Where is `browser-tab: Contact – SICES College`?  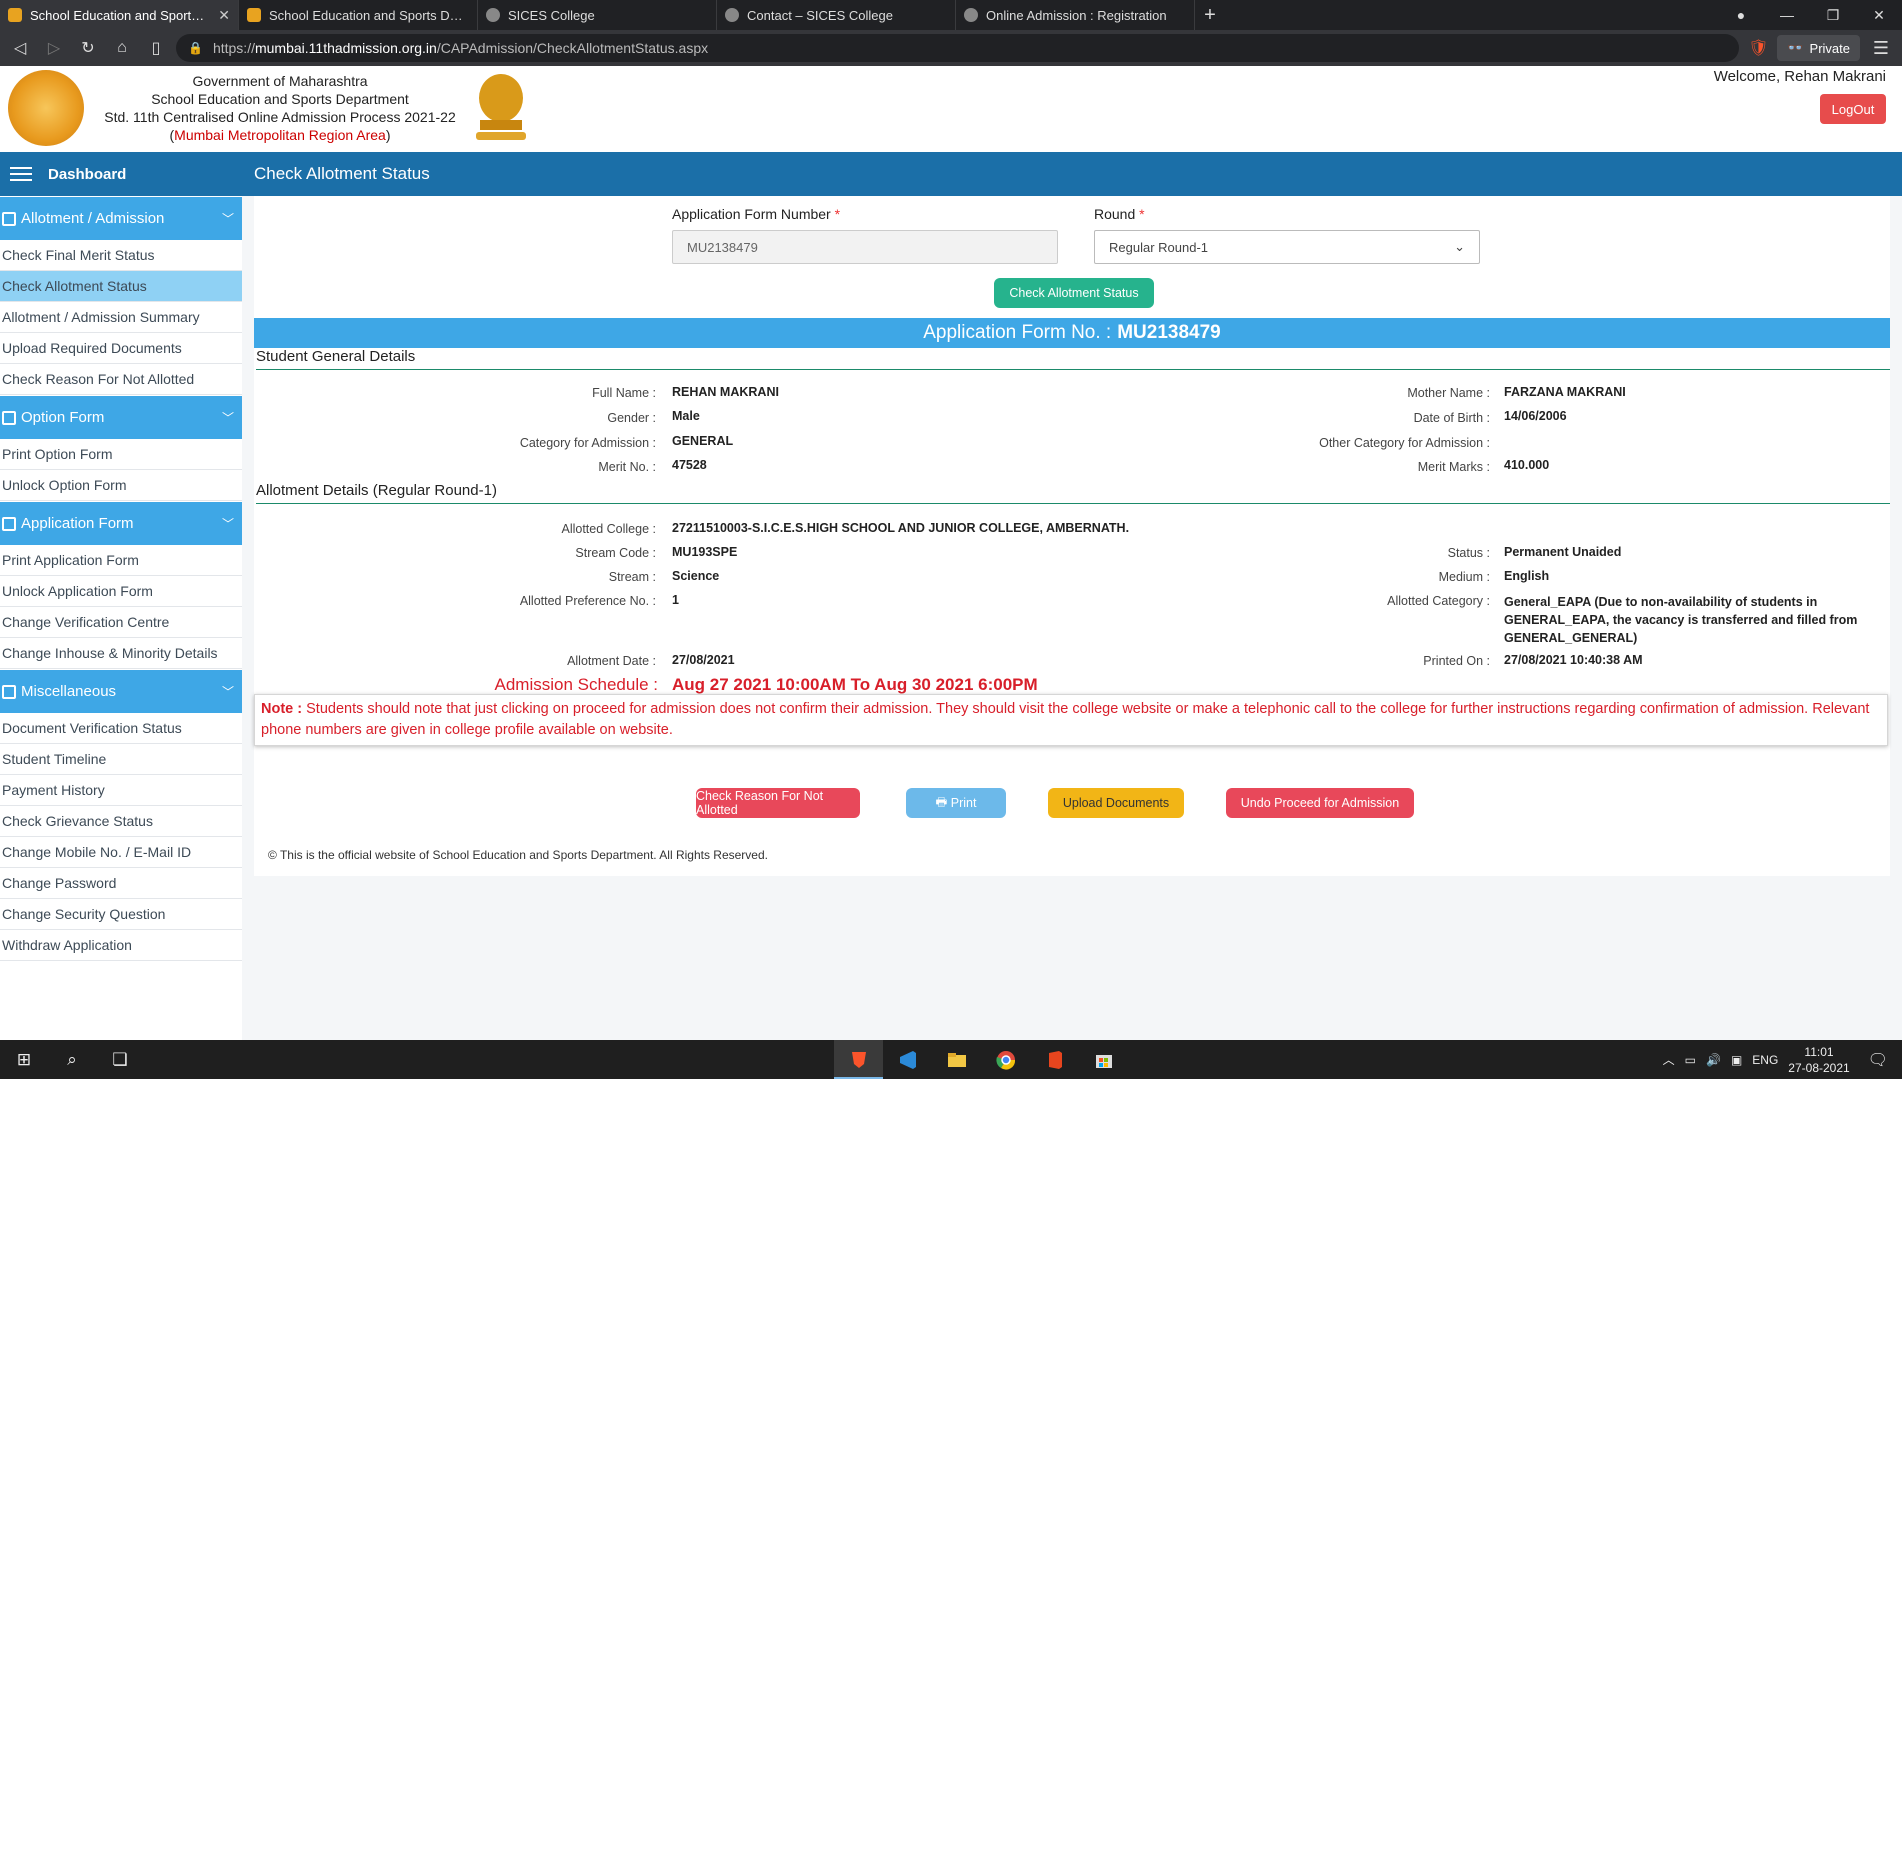 browser-tab: Contact – SICES College is located at coordinates (836, 15).